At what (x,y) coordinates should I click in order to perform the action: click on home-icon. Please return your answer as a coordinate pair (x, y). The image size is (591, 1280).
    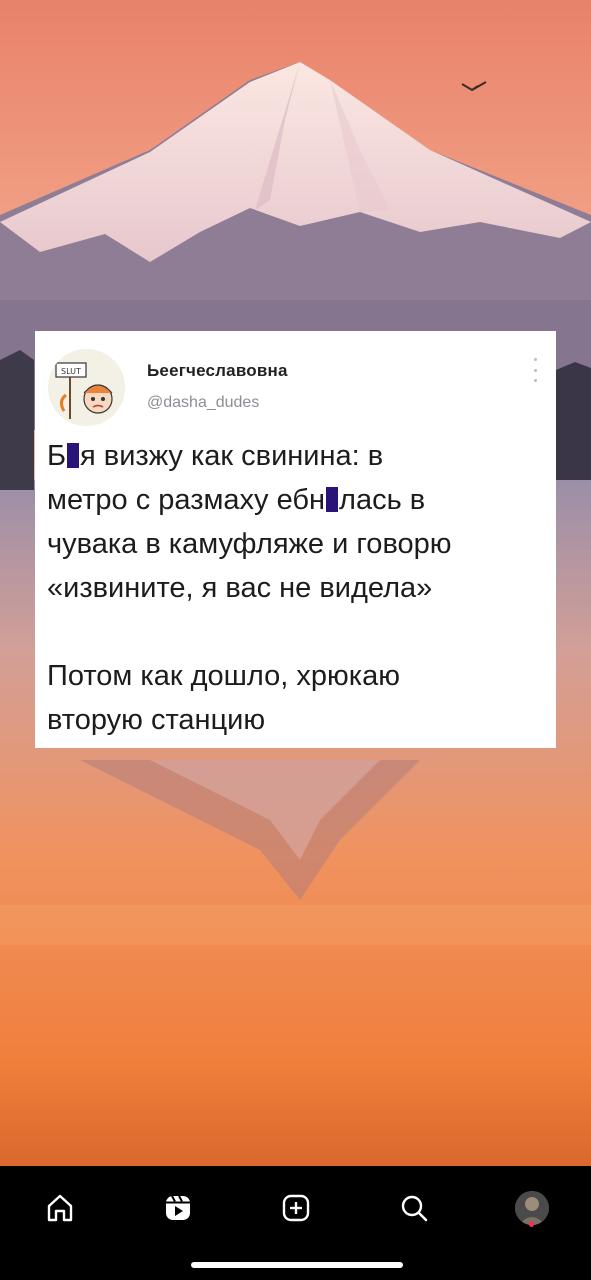
    Looking at the image, I should click on (60, 1208).